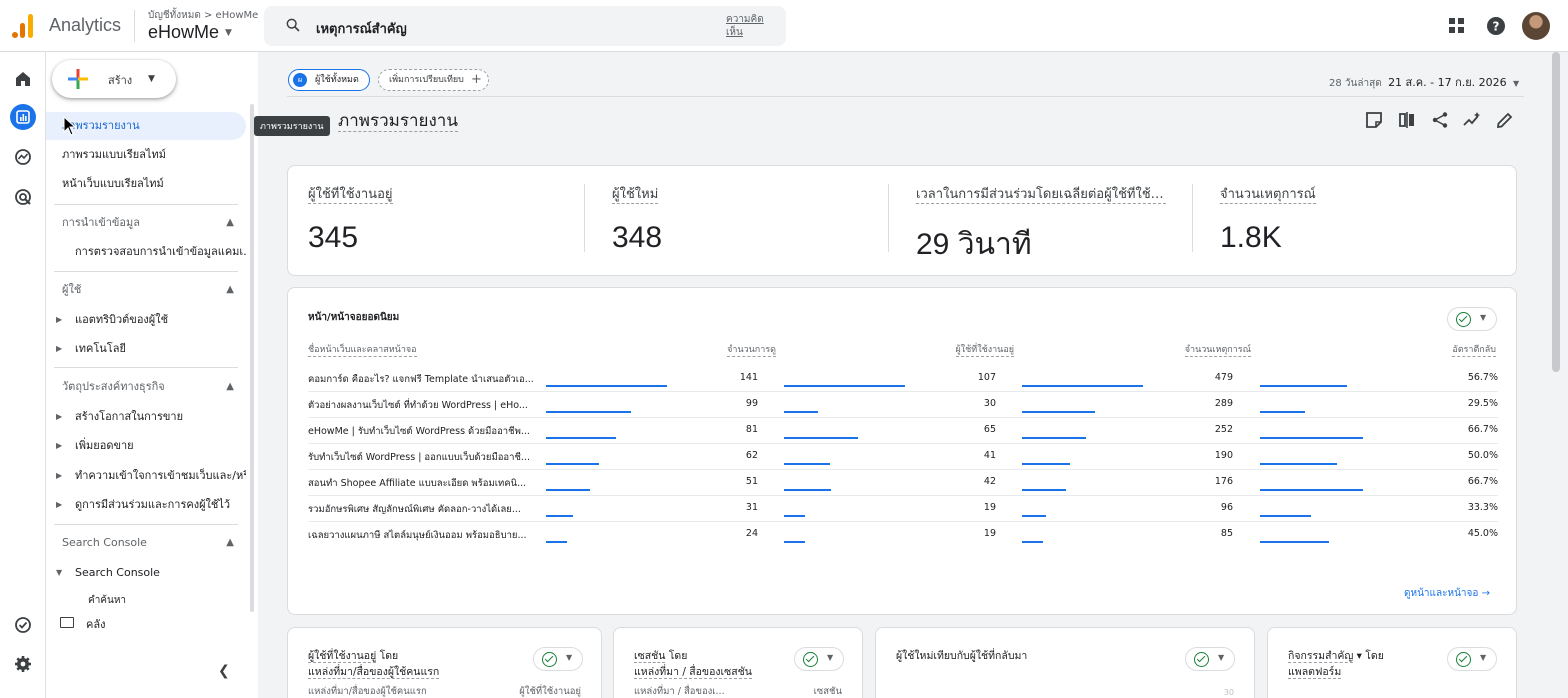 Image resolution: width=1568 pixels, height=698 pixels. What do you see at coordinates (146, 320) in the screenshot?
I see `nav-item-user-attributes: ▶ แอตทริบิวต์ของผู้ใช้` at bounding box center [146, 320].